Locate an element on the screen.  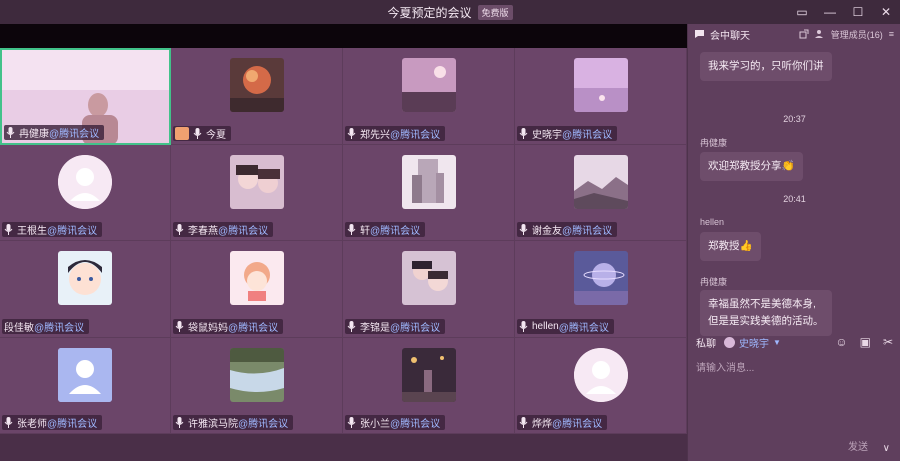
meeting-title: 今夏预定的会议 is located at coordinates (429, 12).